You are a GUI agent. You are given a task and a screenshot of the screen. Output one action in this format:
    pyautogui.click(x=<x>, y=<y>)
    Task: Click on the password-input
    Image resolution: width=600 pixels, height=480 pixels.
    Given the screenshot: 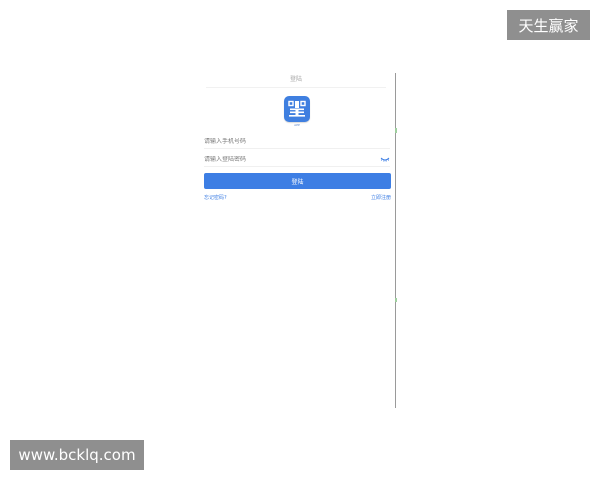 What is the action you would take?
    pyautogui.click(x=289, y=159)
    